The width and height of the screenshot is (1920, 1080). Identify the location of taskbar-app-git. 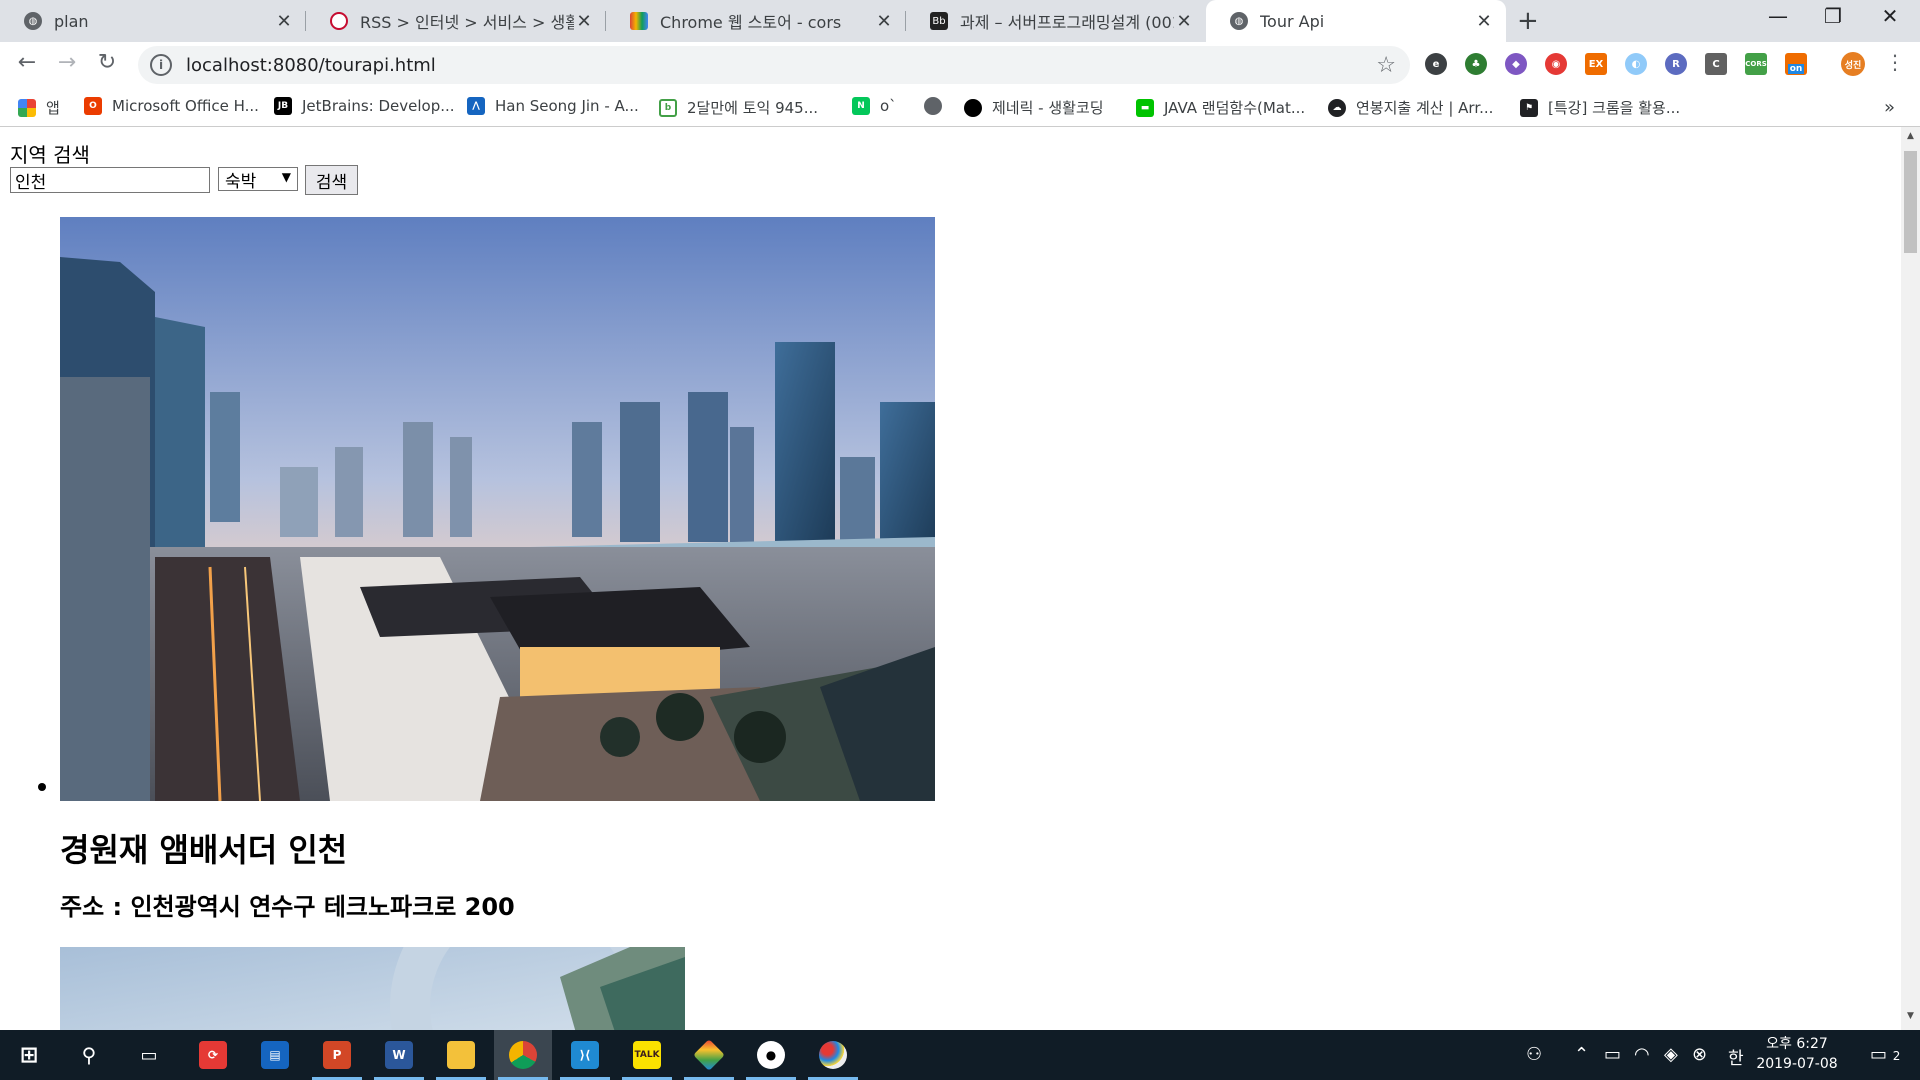
(709, 1055).